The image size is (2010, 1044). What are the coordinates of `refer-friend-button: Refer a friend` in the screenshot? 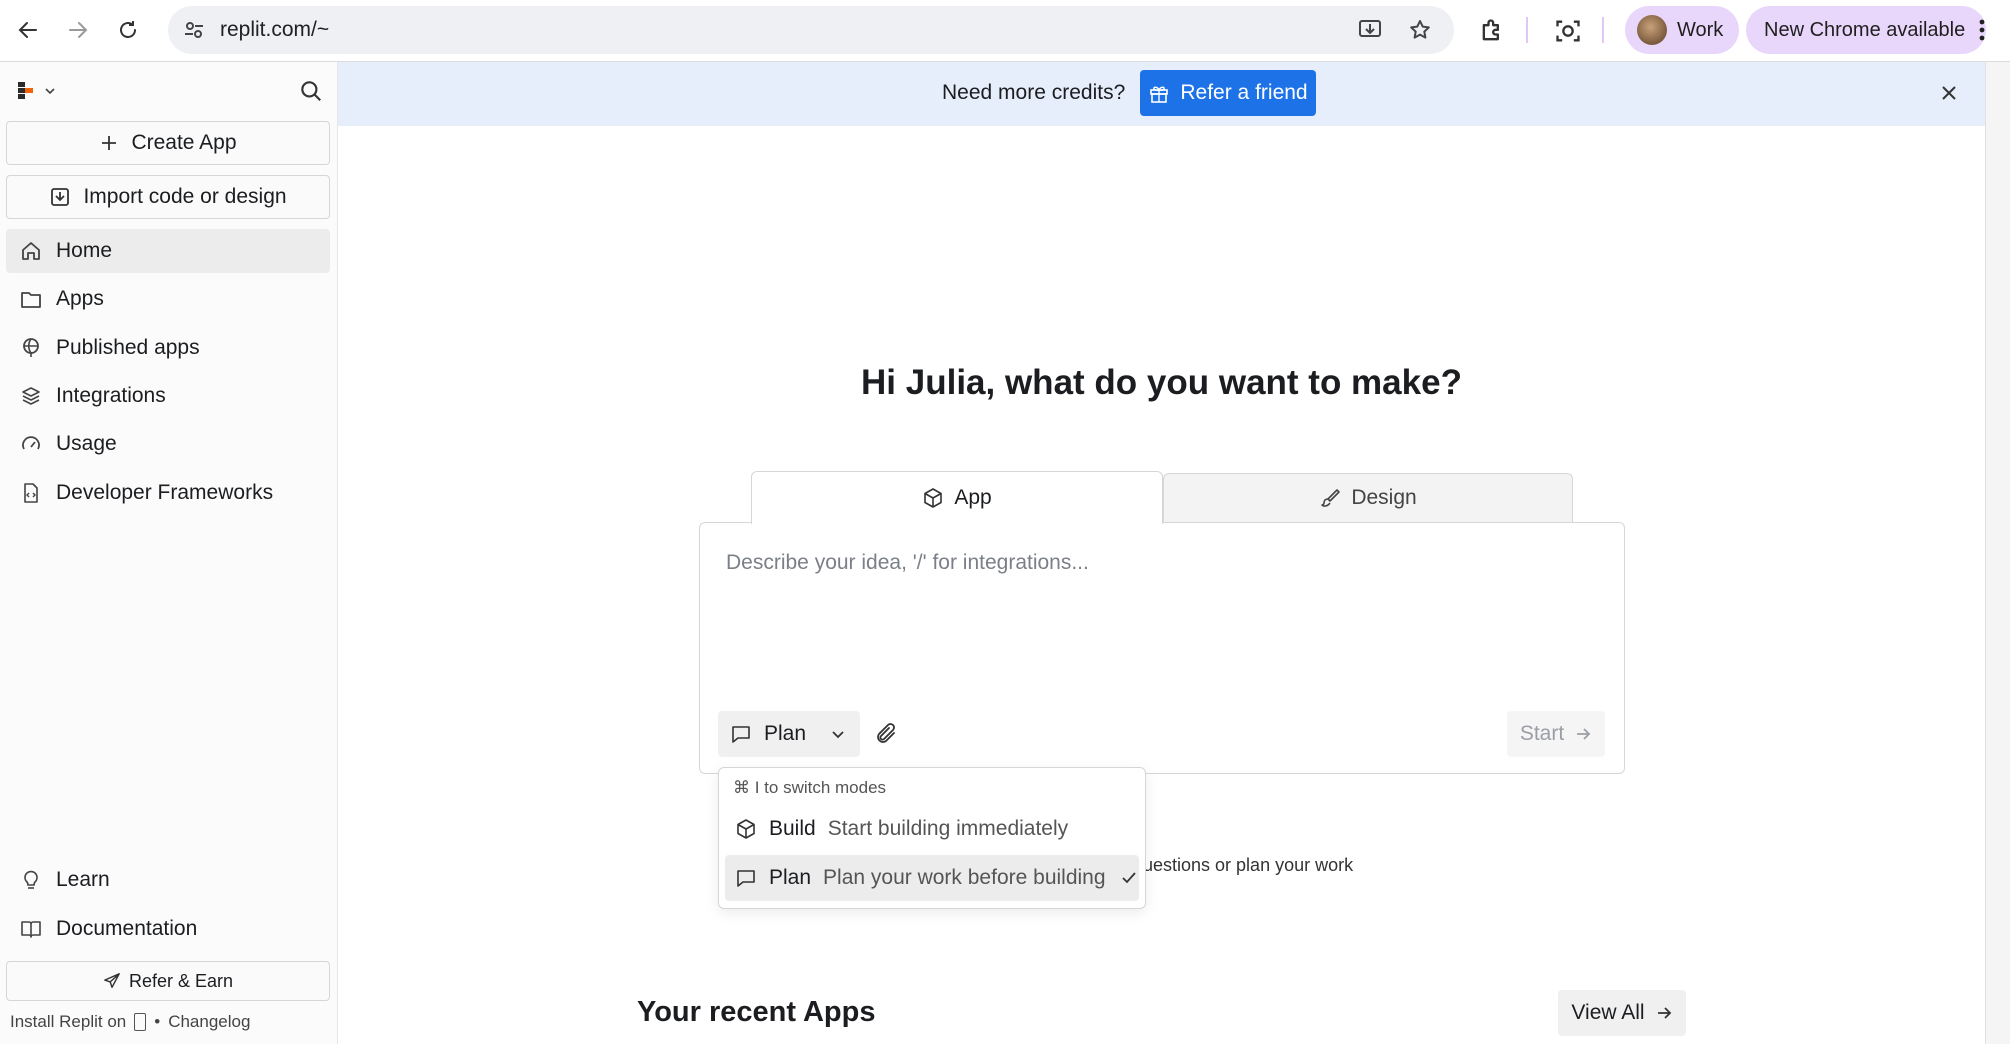 It's located at (1228, 93).